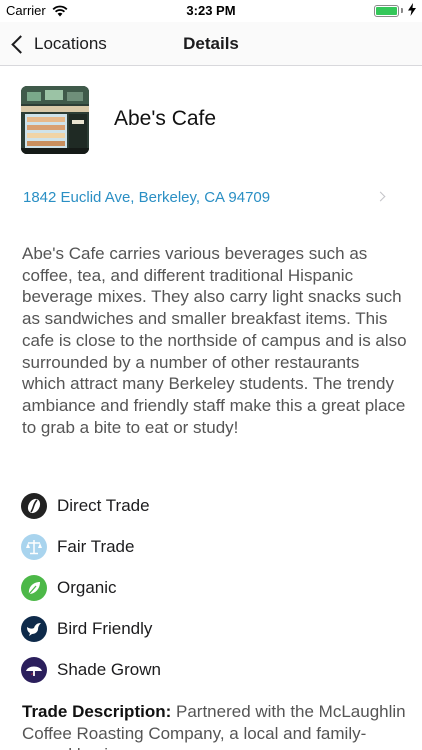 The height and width of the screenshot is (750, 422). Describe the element at coordinates (165, 118) in the screenshot. I see `cafe-name: Abe's Cafe` at that location.